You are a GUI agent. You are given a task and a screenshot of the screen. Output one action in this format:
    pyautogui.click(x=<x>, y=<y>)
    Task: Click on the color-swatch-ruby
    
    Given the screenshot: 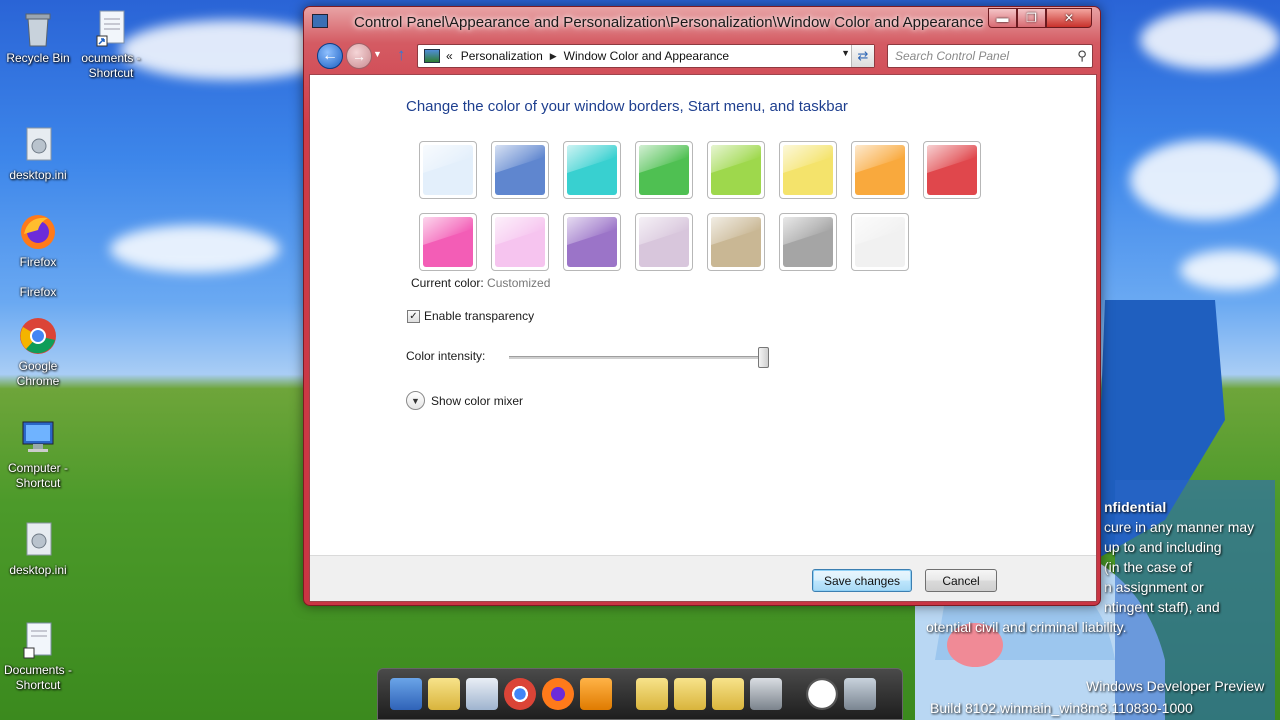 What is the action you would take?
    pyautogui.click(x=952, y=170)
    